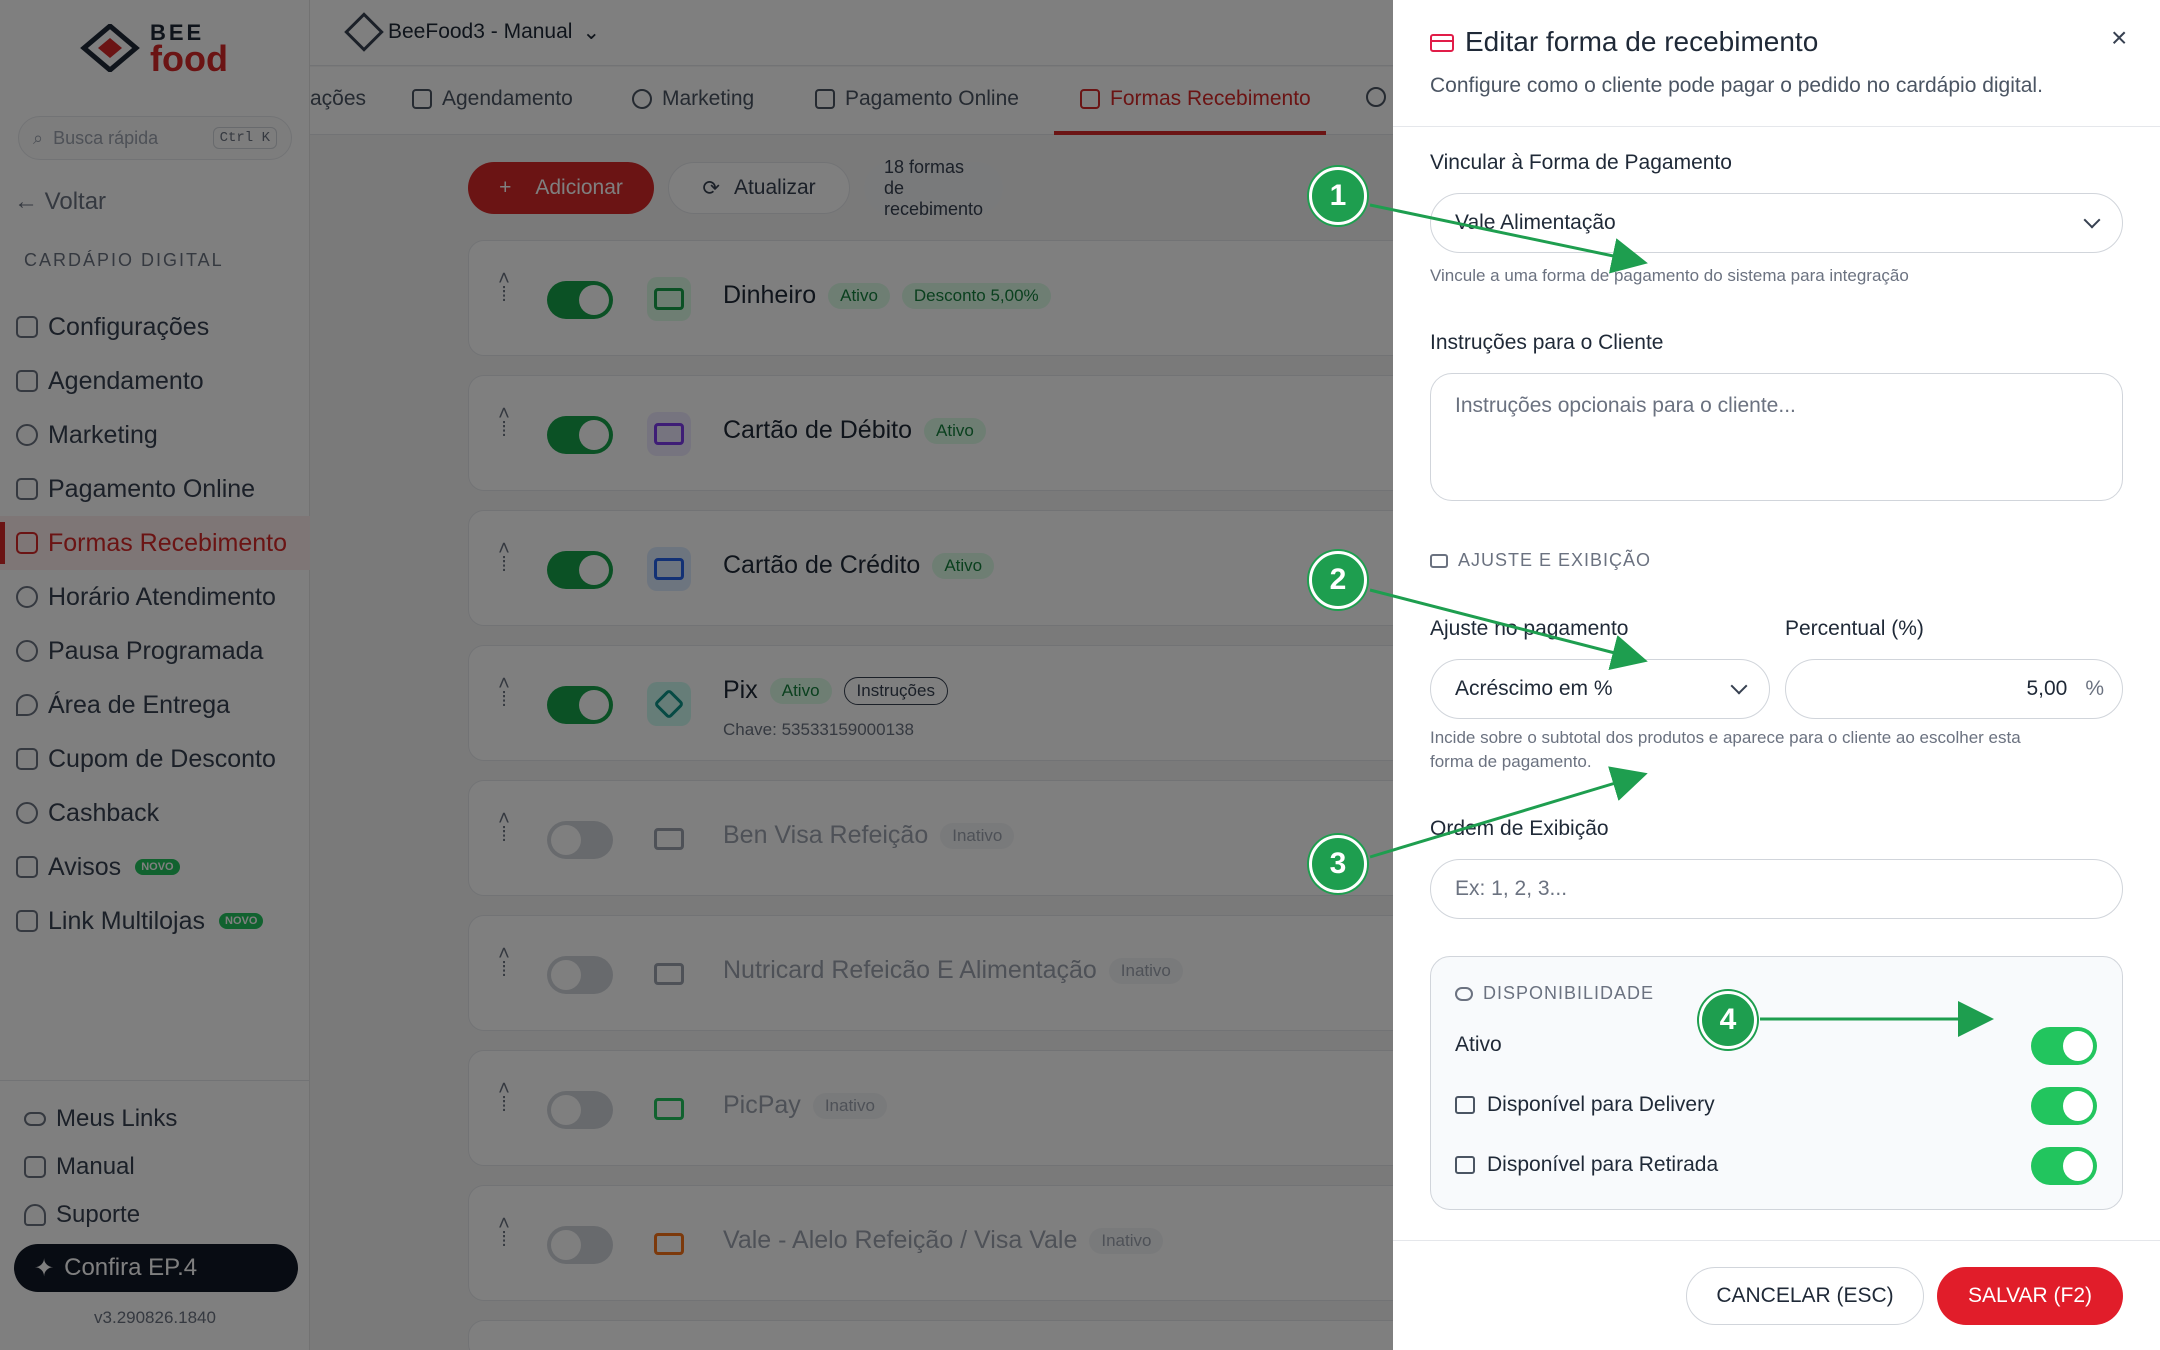 The width and height of the screenshot is (2160, 1350). What do you see at coordinates (1805, 1296) in the screenshot?
I see `cancel-button: CANCELAR (ESC)` at bounding box center [1805, 1296].